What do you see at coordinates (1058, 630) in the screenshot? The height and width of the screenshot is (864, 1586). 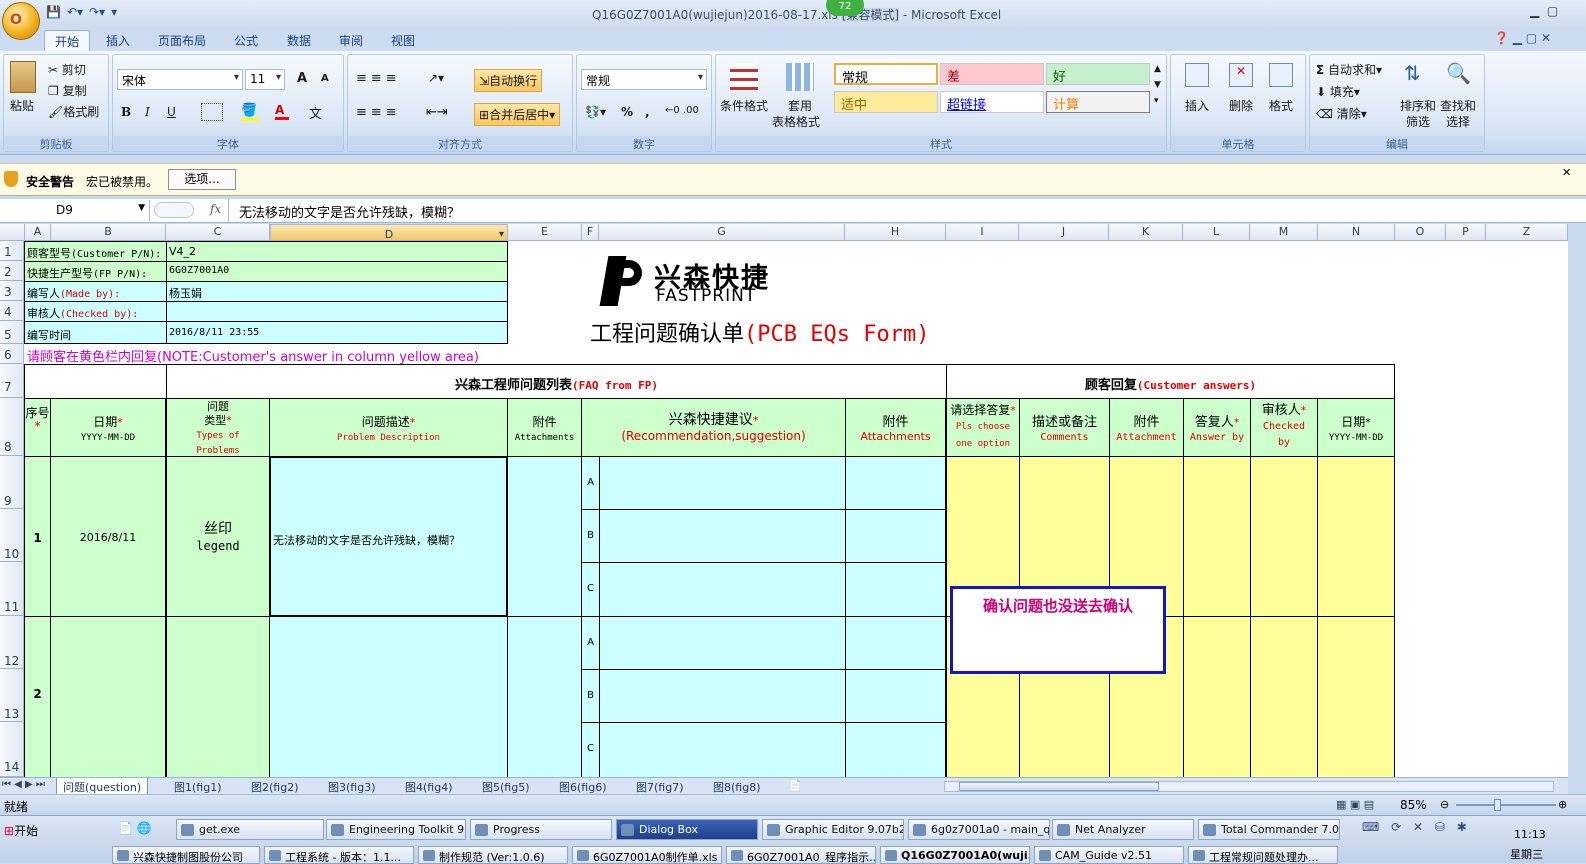 I see `callout-textbox: 确认问题也没送去确认` at bounding box center [1058, 630].